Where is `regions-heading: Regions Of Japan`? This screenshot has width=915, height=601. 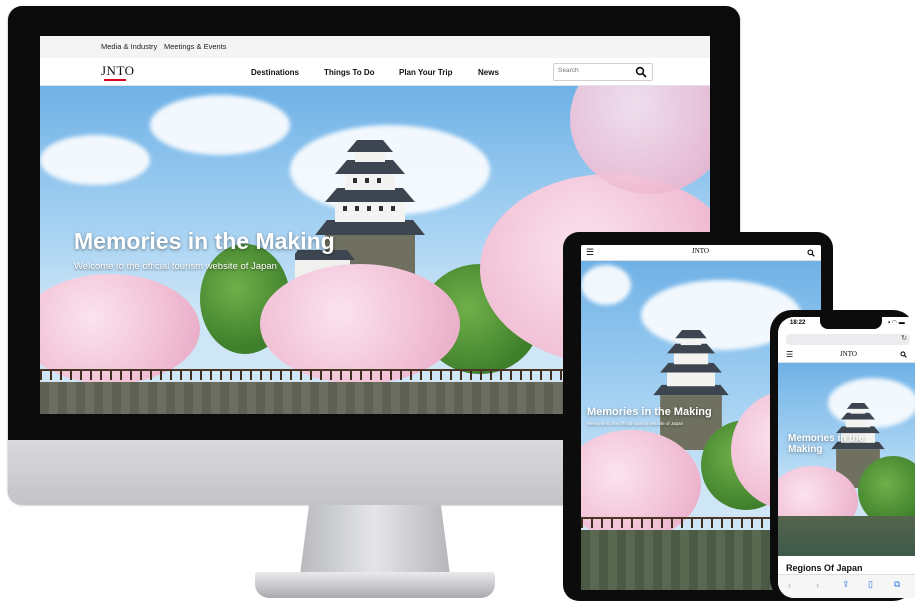 regions-heading: Regions Of Japan is located at coordinates (824, 568).